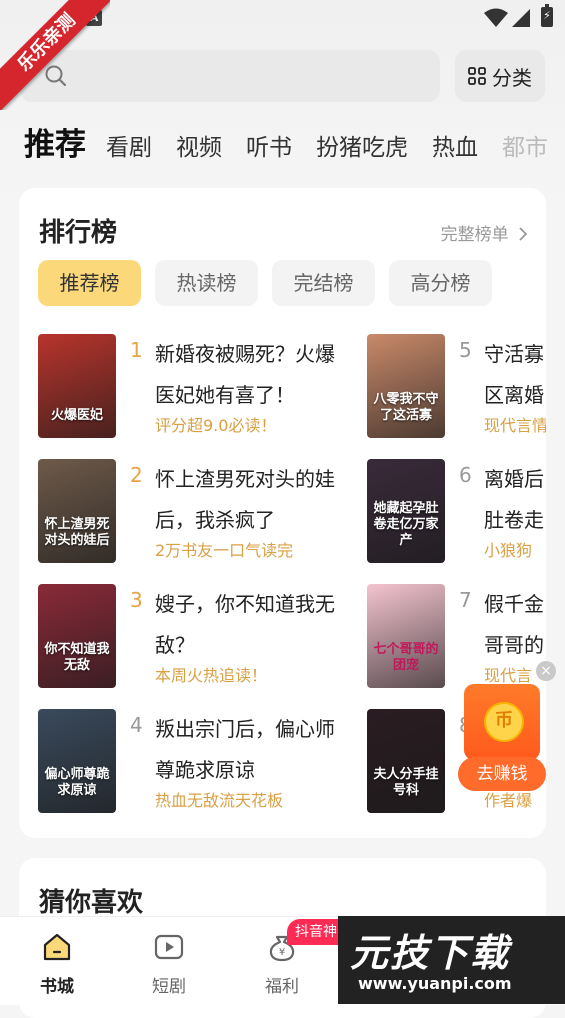 This screenshot has height=1018, width=565. What do you see at coordinates (514, 624) in the screenshot?
I see `book-title: 假千金哥哥的` at bounding box center [514, 624].